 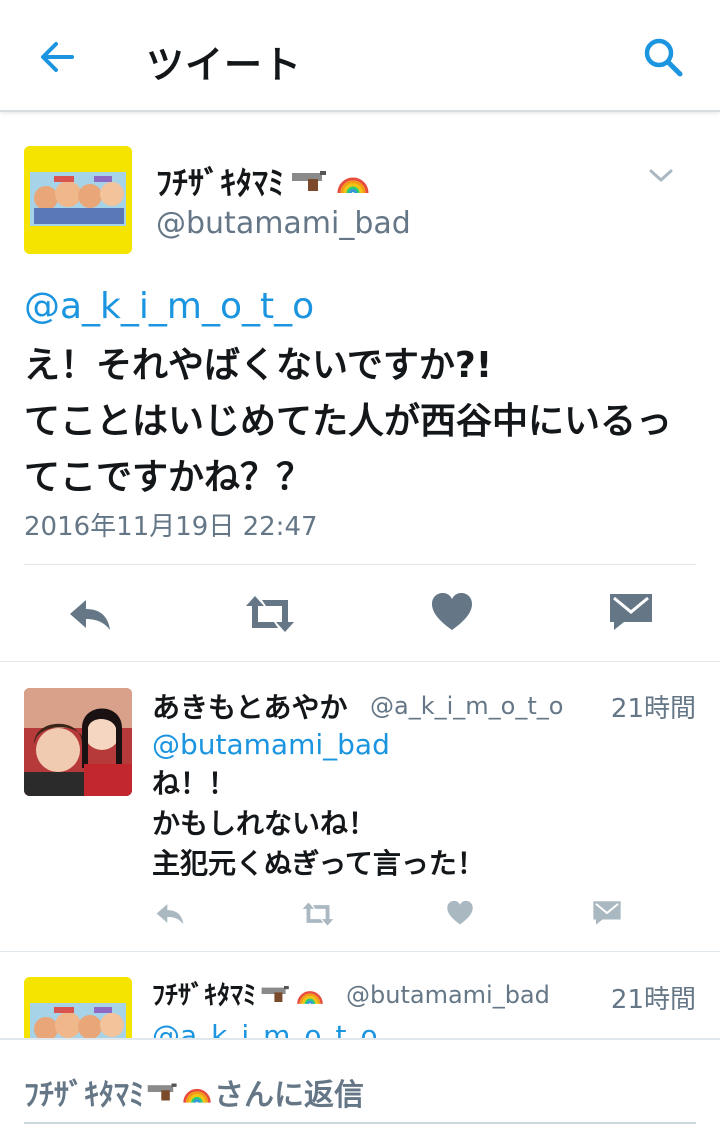 What do you see at coordinates (271, 744) in the screenshot?
I see `mention-link: @butamami_bad` at bounding box center [271, 744].